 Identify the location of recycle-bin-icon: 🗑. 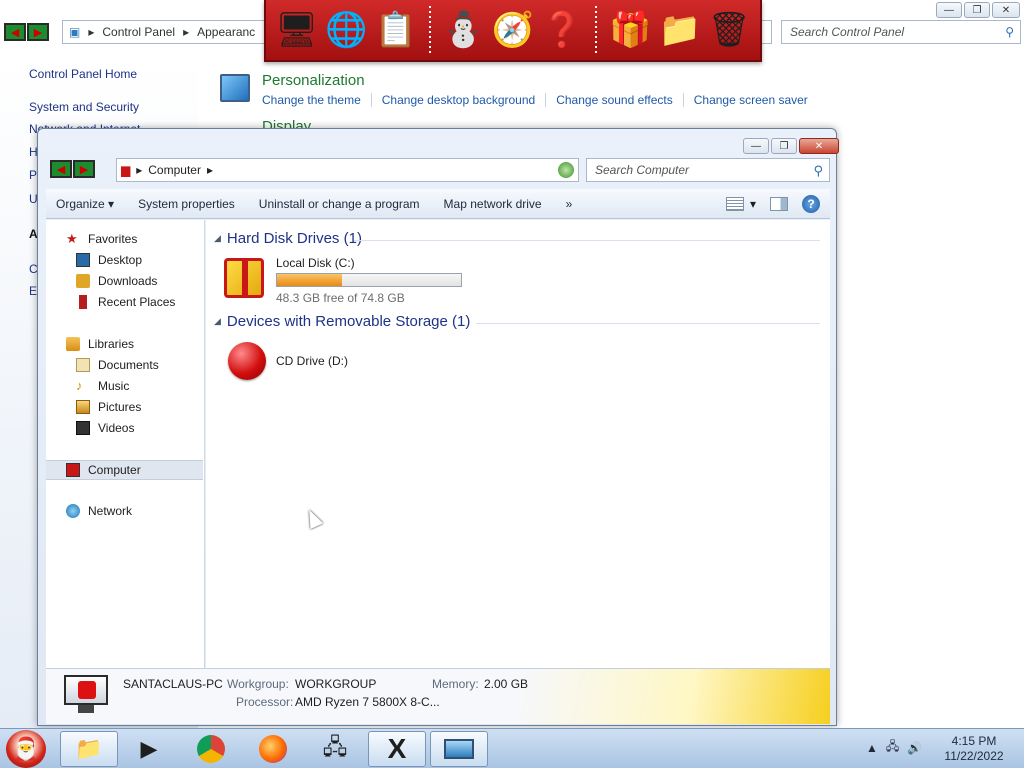
(729, 30).